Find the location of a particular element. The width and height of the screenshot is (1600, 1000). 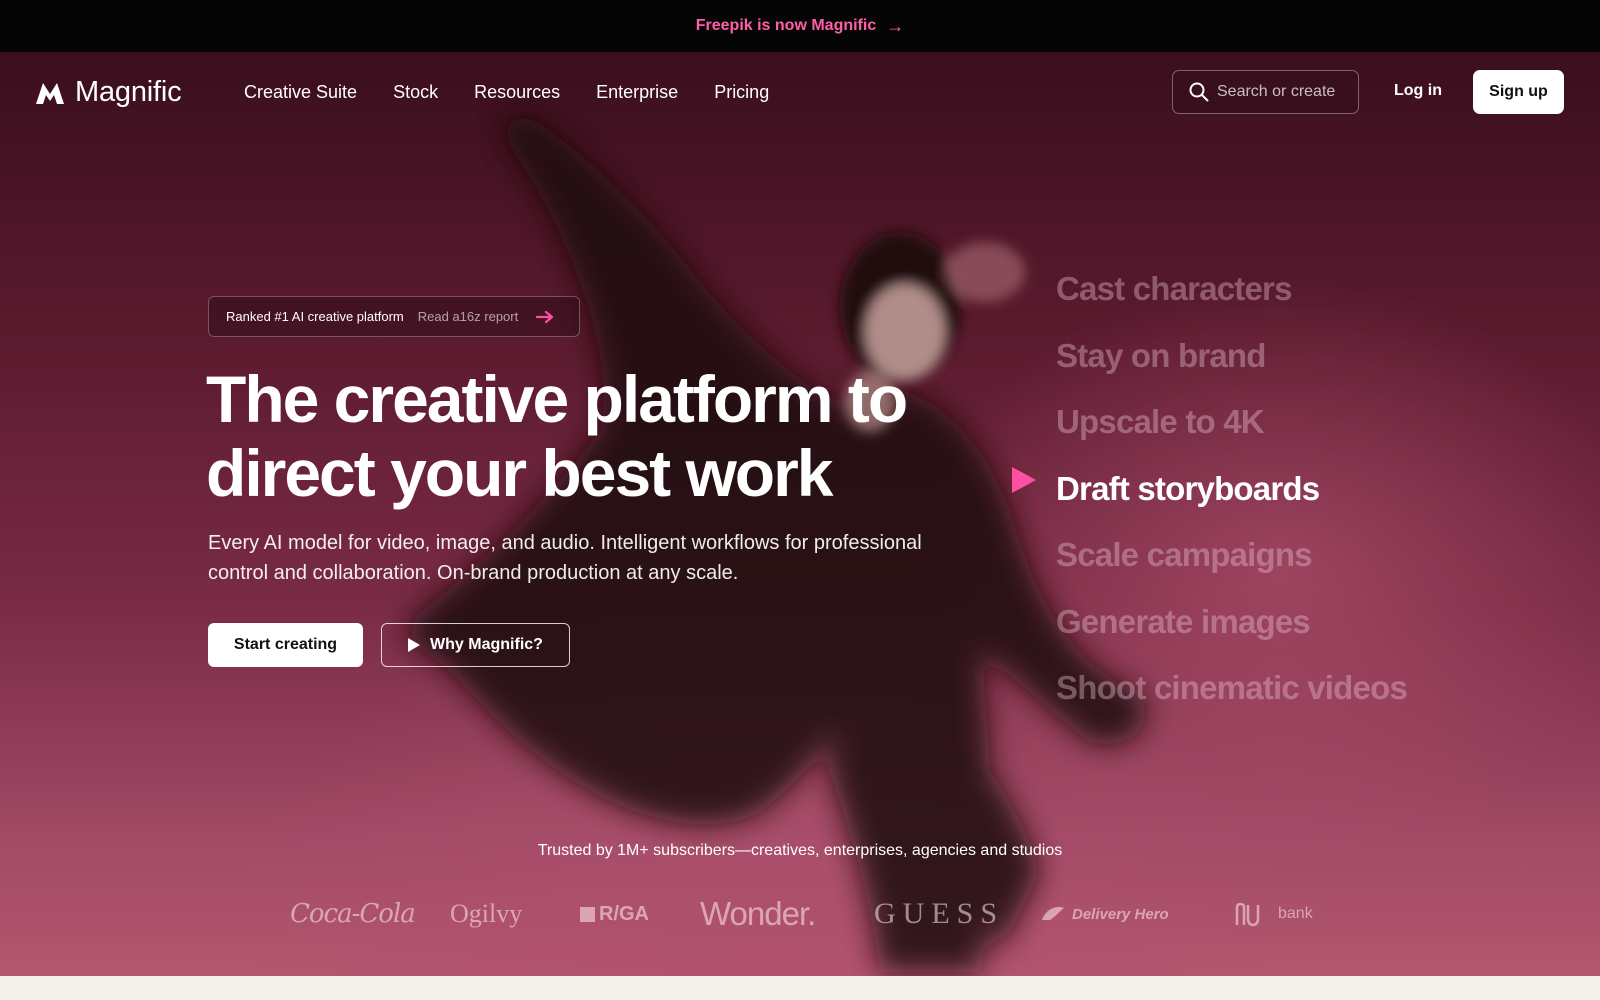

badge-label: Ranked #1 AI creative platform is located at coordinates (315, 316).